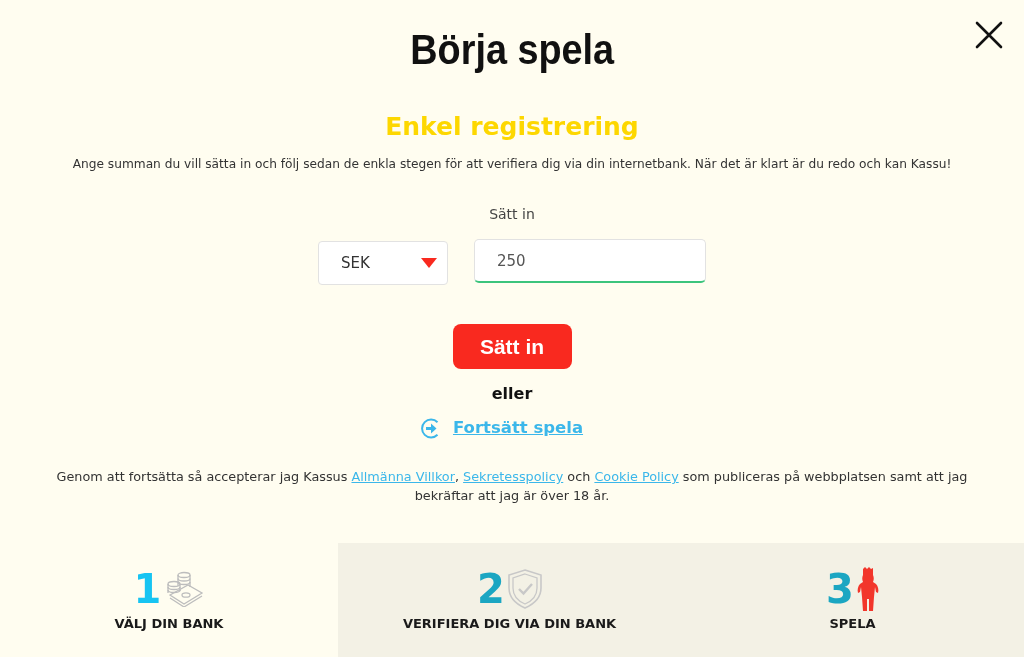 This screenshot has width=1024, height=657. What do you see at coordinates (636, 476) in the screenshot?
I see `terms-link: Cookie Policy` at bounding box center [636, 476].